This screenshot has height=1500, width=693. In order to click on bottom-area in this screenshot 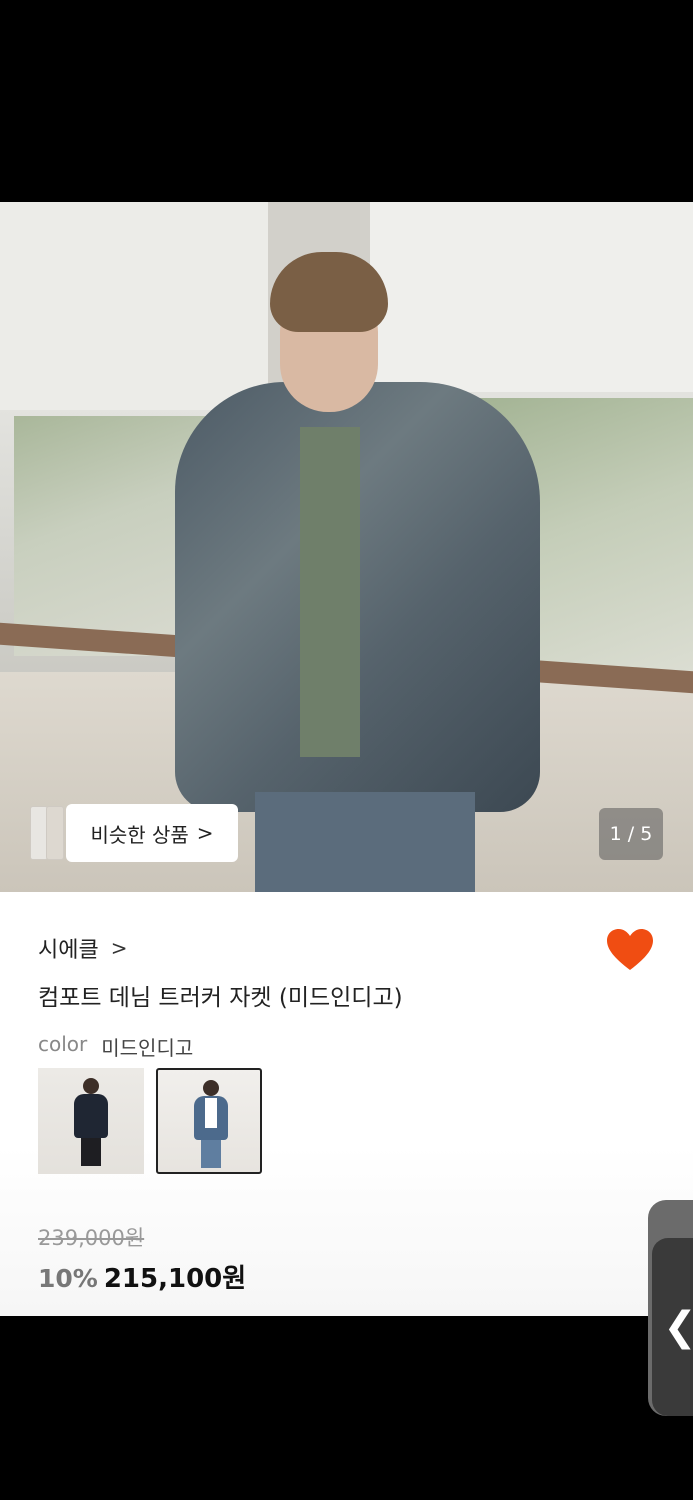, I will do `click(346, 1408)`.